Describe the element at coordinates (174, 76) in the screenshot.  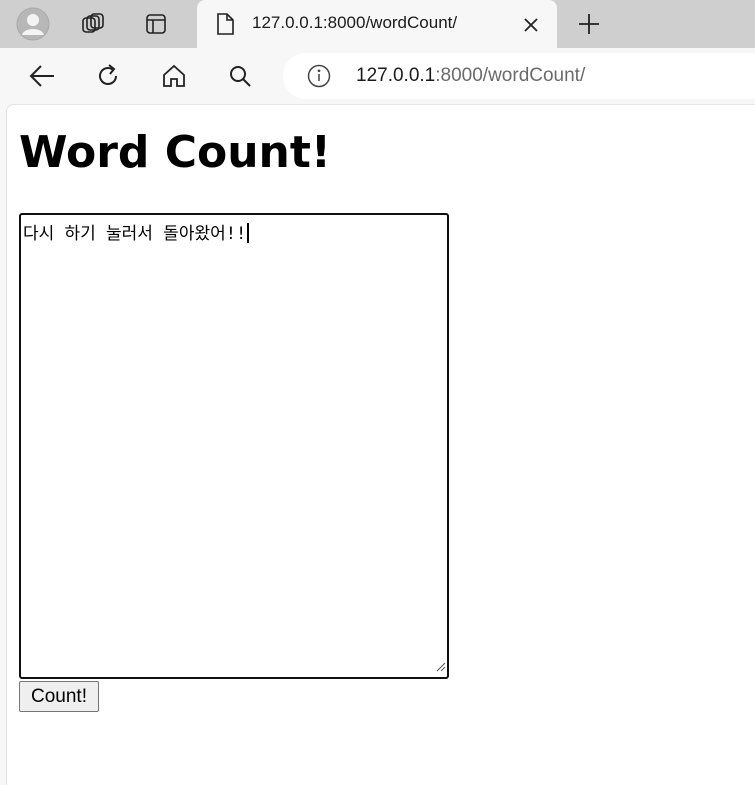
I see `home-icon` at that location.